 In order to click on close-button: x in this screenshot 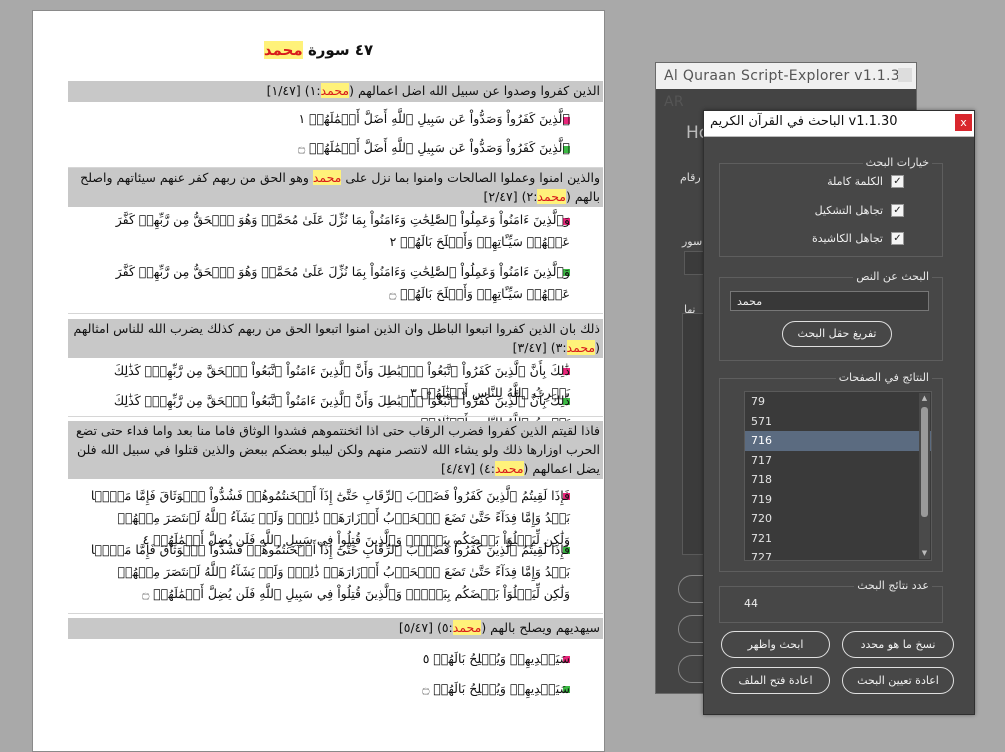, I will do `click(963, 122)`.